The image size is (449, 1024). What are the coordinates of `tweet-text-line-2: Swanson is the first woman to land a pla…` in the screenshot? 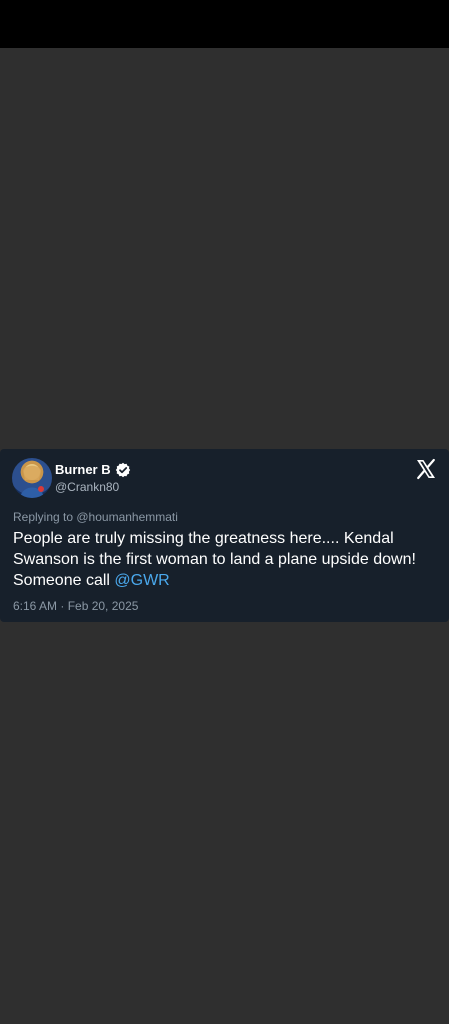 It's located at (214, 559).